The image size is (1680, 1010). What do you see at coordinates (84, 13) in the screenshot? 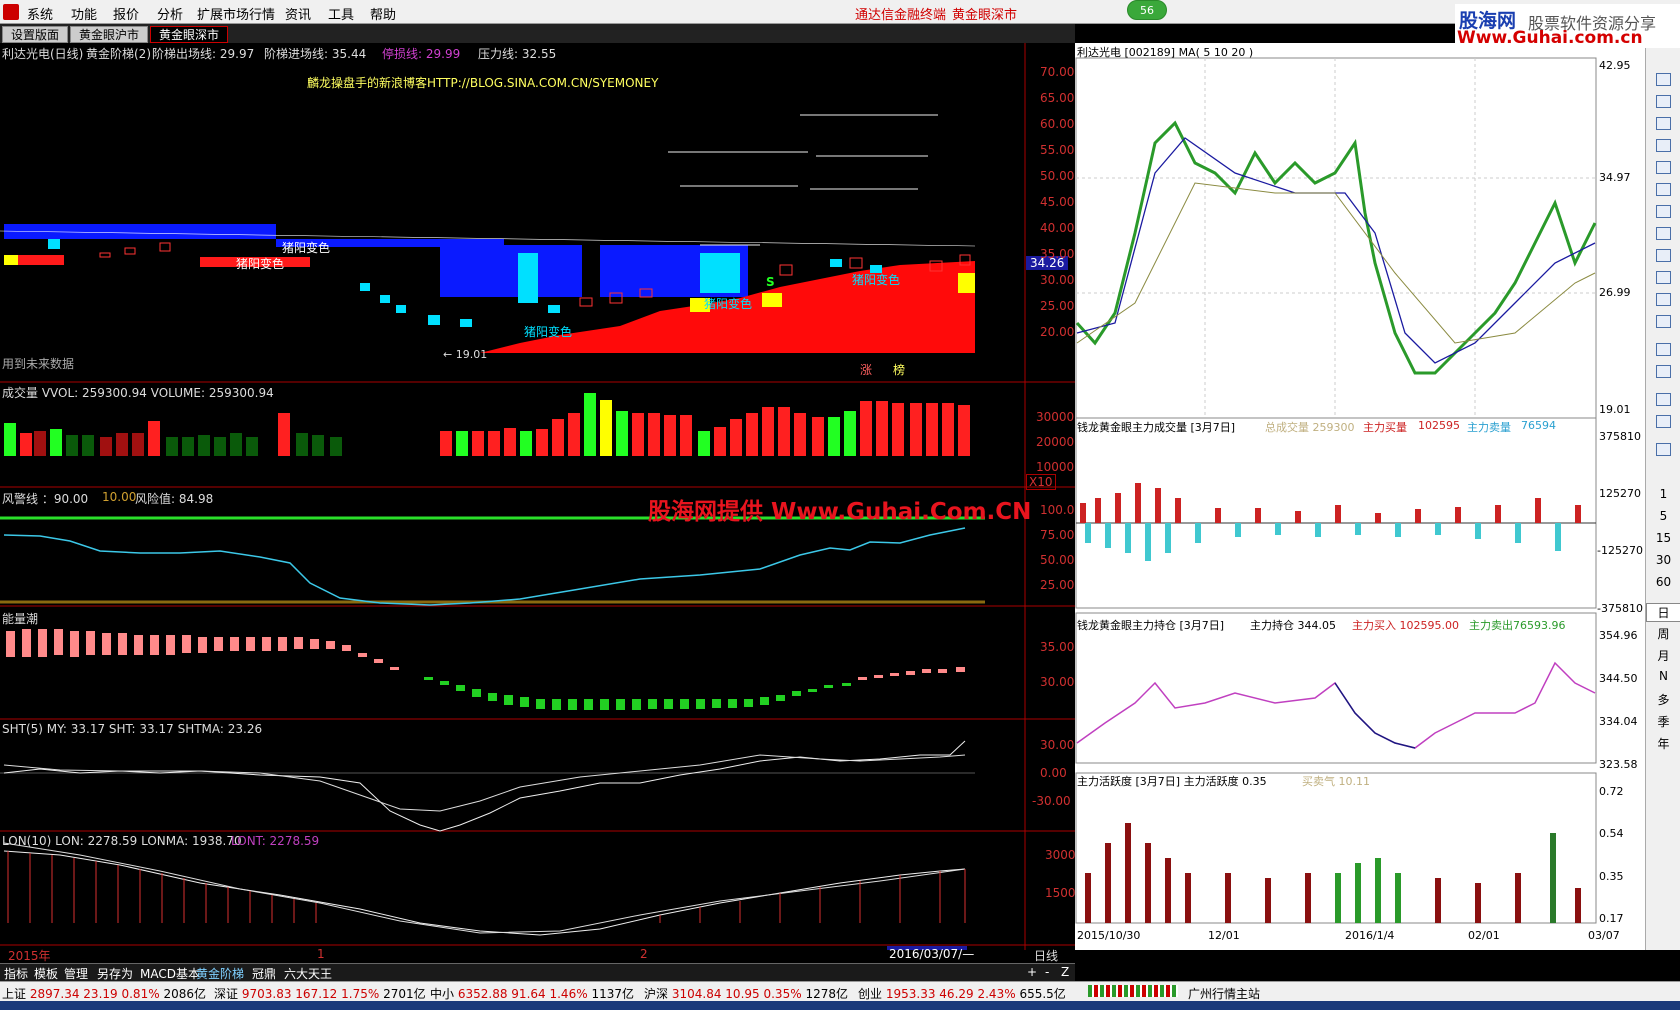
I see `menu-function: 功能` at bounding box center [84, 13].